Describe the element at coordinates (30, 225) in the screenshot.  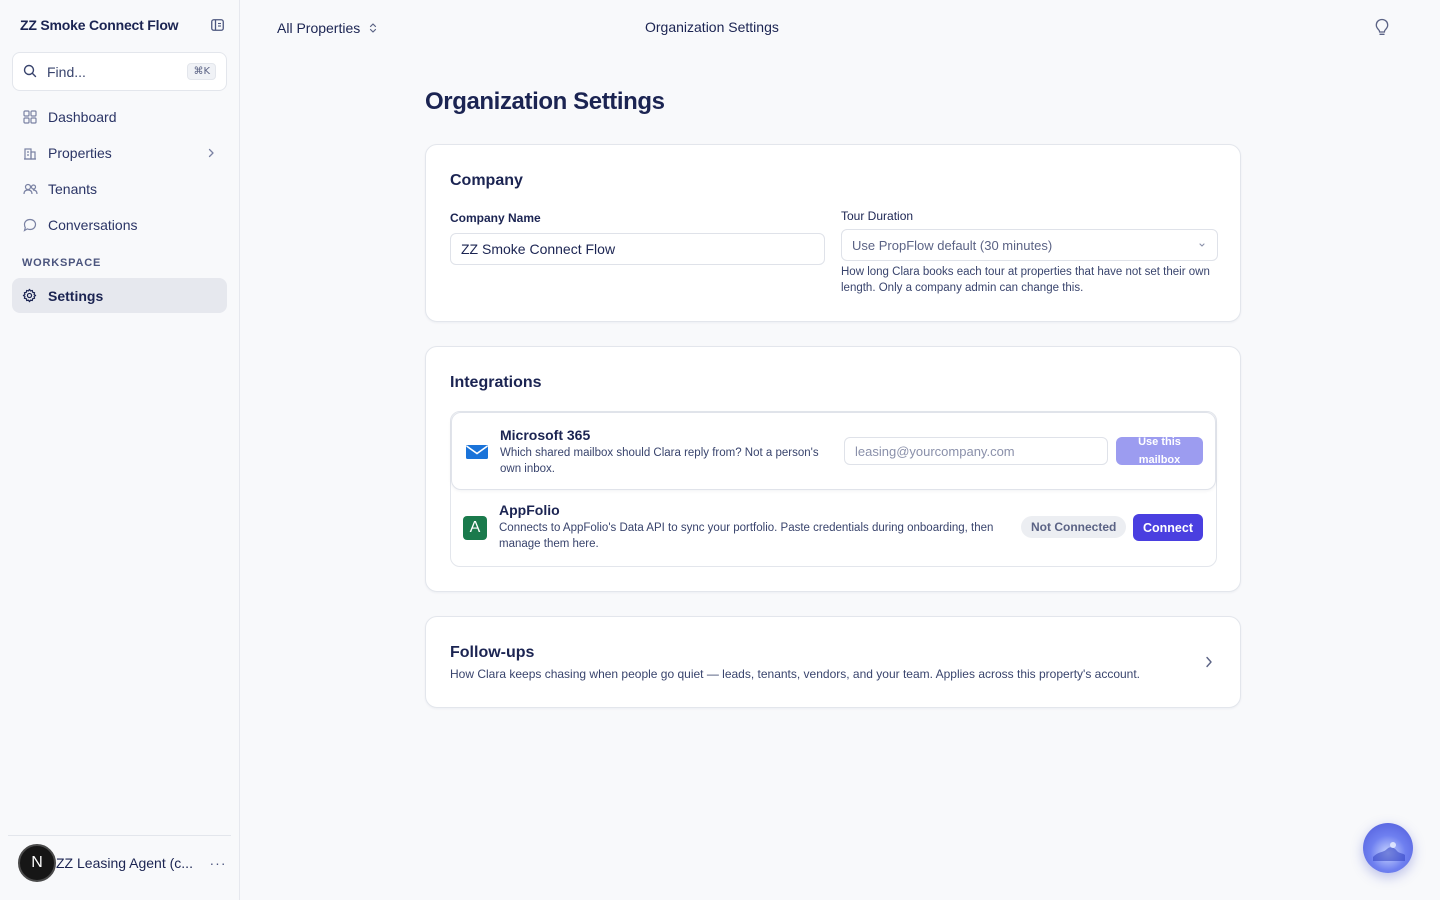
I see `chat-icon` at that location.